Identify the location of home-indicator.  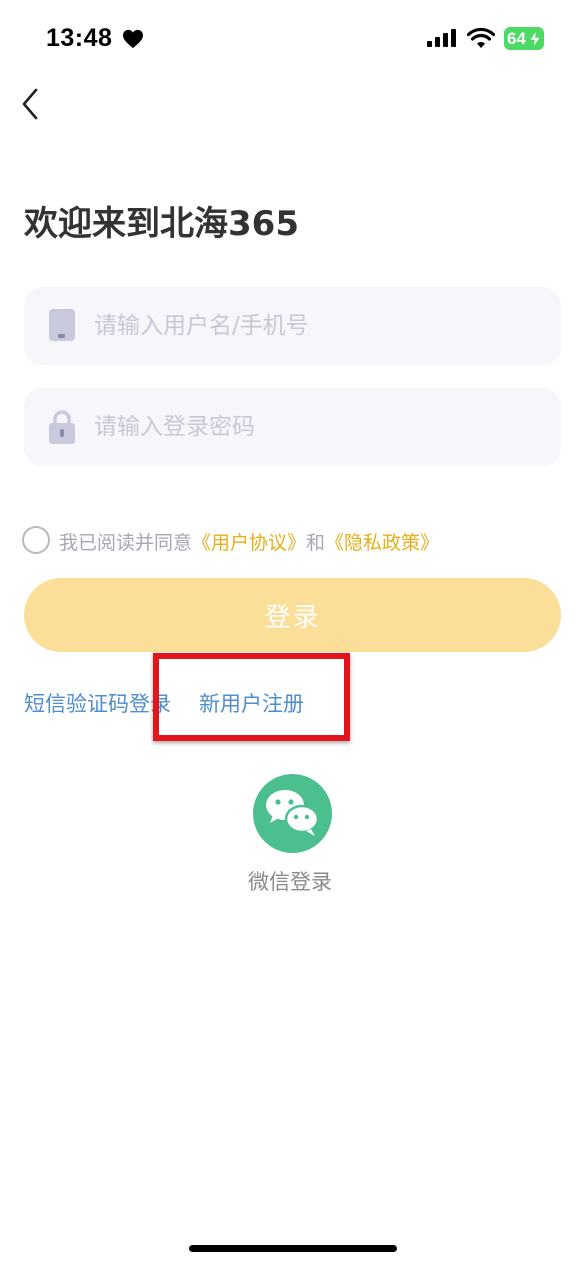
(293, 1248).